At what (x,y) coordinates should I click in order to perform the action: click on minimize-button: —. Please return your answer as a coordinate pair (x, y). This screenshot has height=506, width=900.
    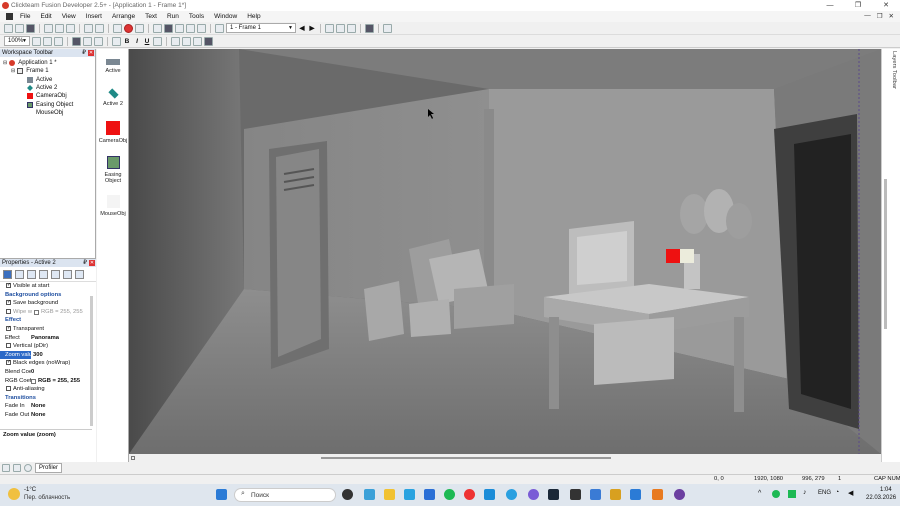
    Looking at the image, I should click on (830, 5).